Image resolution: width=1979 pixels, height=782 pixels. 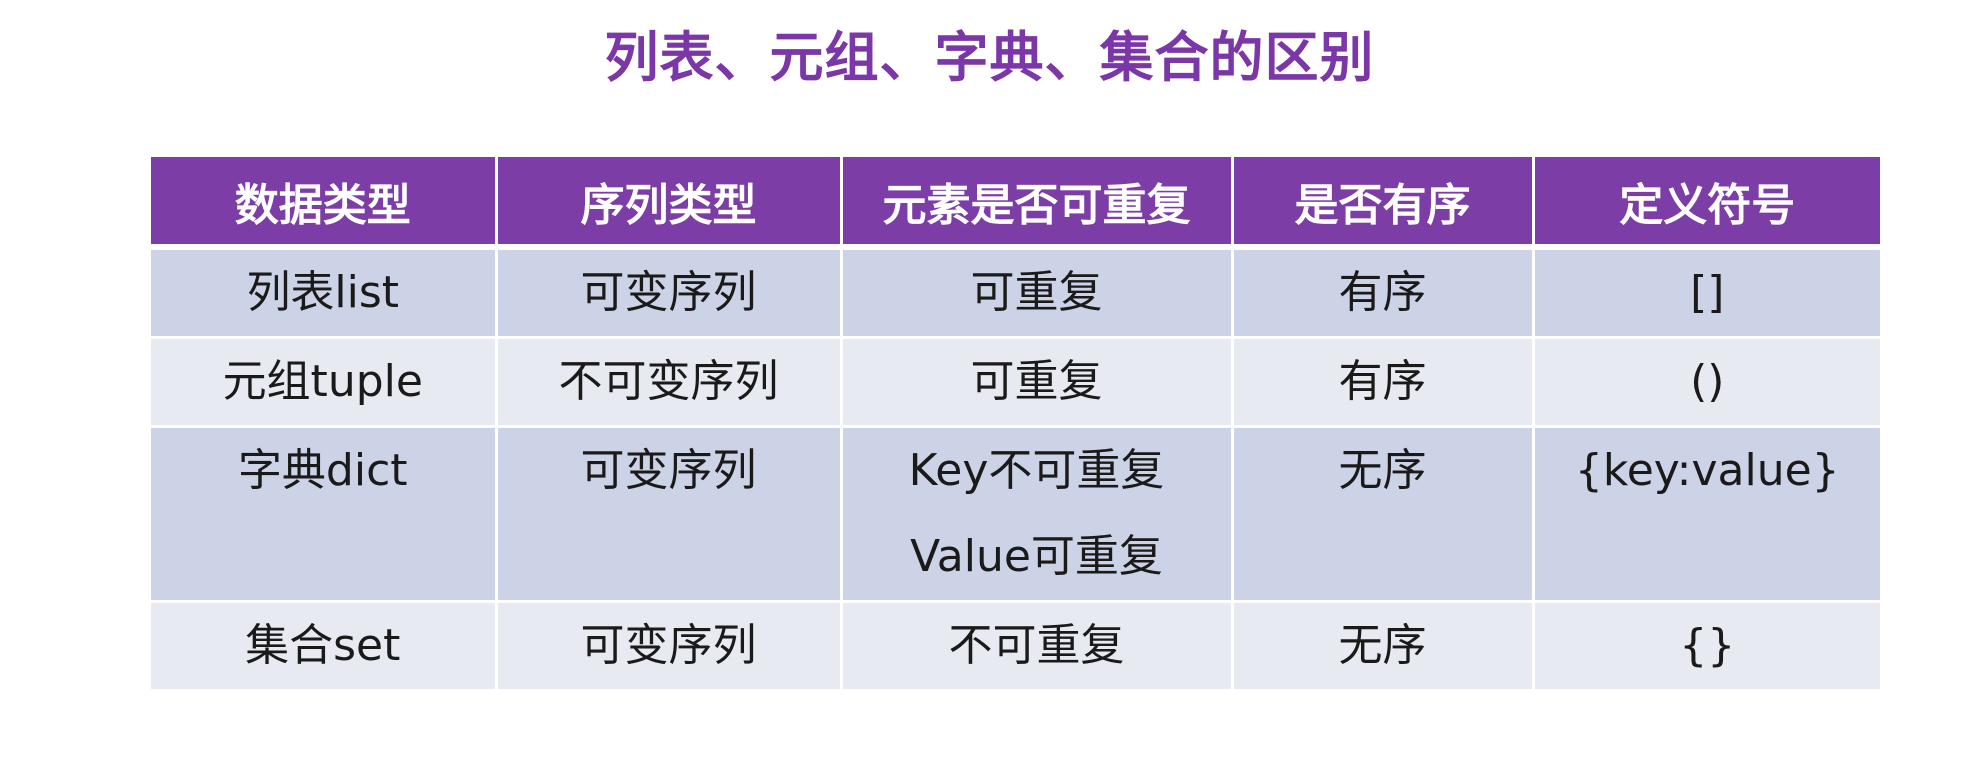 What do you see at coordinates (324, 646) in the screenshot?
I see `cell-type: 集合set` at bounding box center [324, 646].